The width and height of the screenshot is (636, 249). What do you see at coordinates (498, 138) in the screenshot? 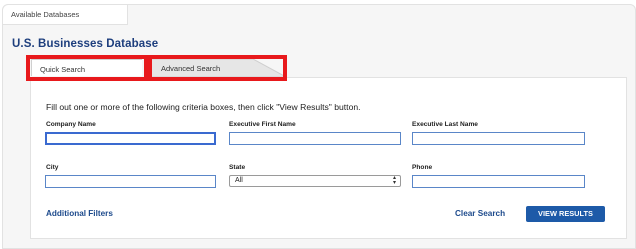
I see `executive-last-name-input` at bounding box center [498, 138].